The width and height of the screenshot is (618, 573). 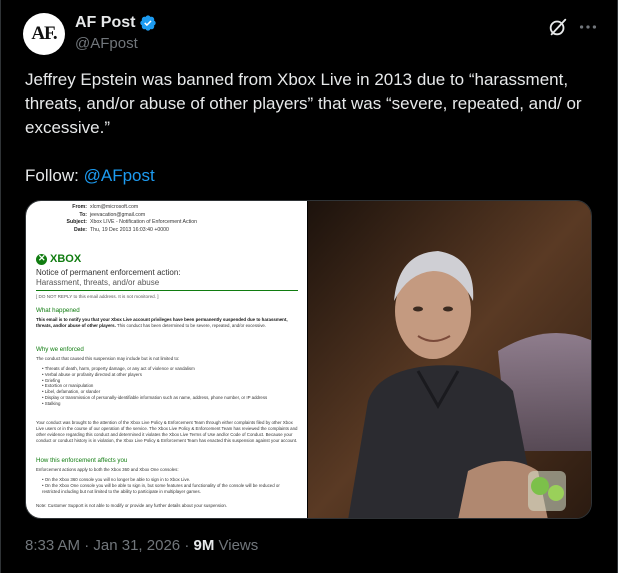 I want to click on follow-line: Follow: @AFpost, so click(x=90, y=176).